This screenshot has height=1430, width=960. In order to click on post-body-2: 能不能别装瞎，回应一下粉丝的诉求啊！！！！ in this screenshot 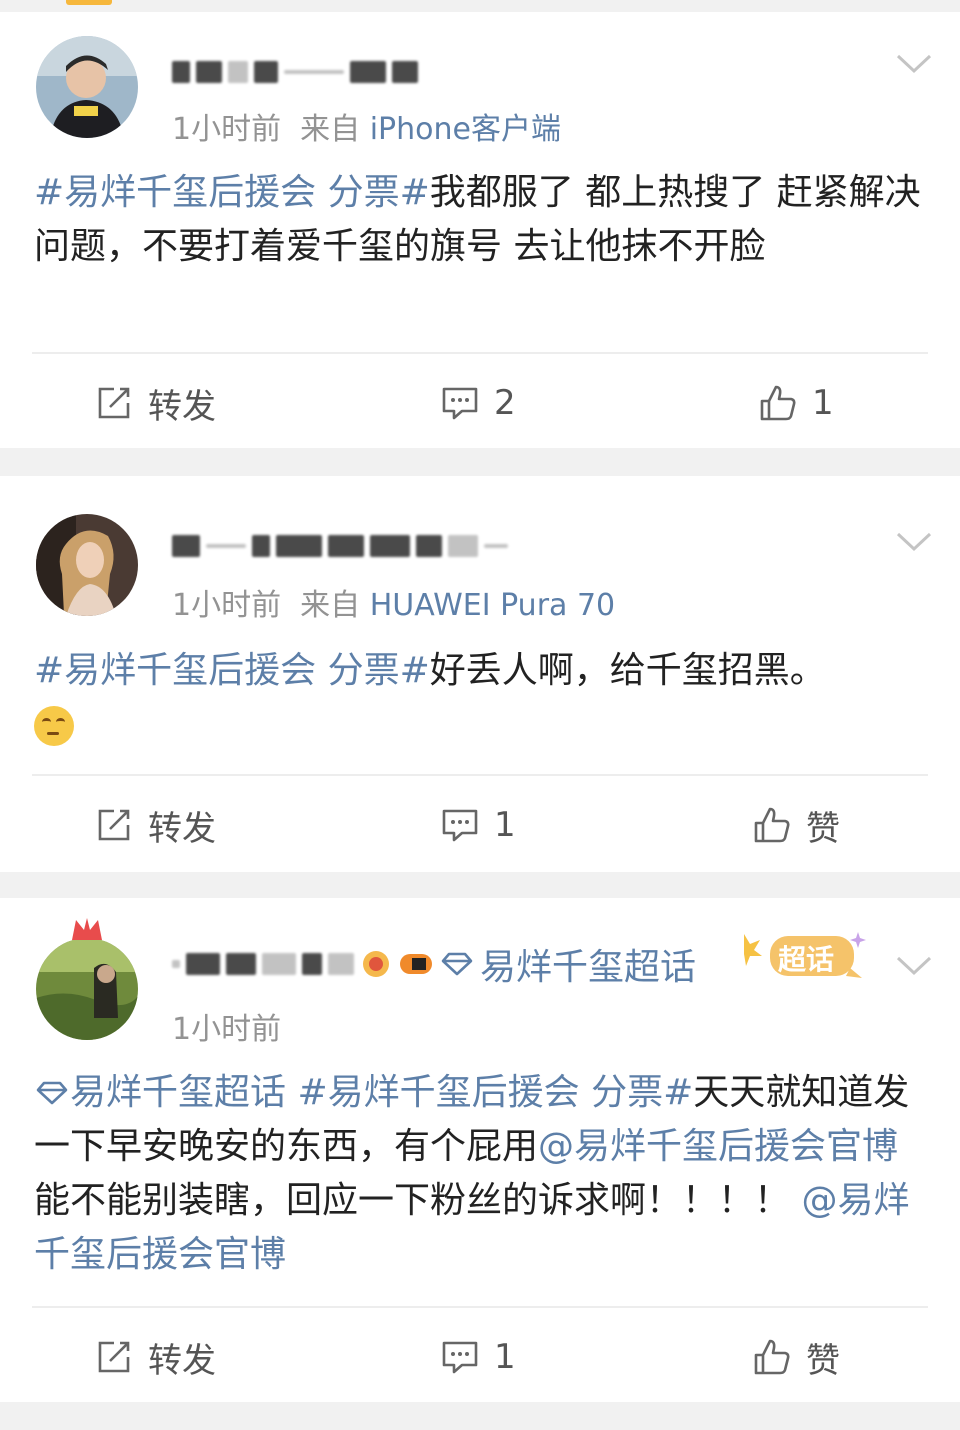, I will do `click(412, 1200)`.